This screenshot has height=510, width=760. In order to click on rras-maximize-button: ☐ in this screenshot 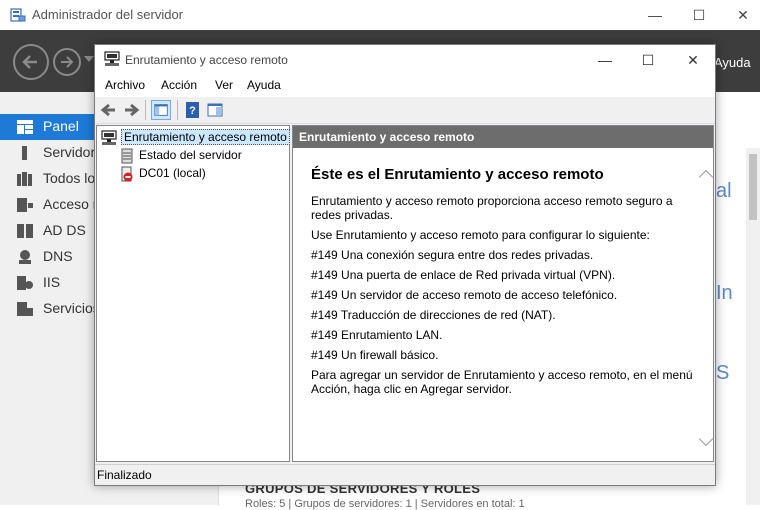, I will do `click(648, 60)`.